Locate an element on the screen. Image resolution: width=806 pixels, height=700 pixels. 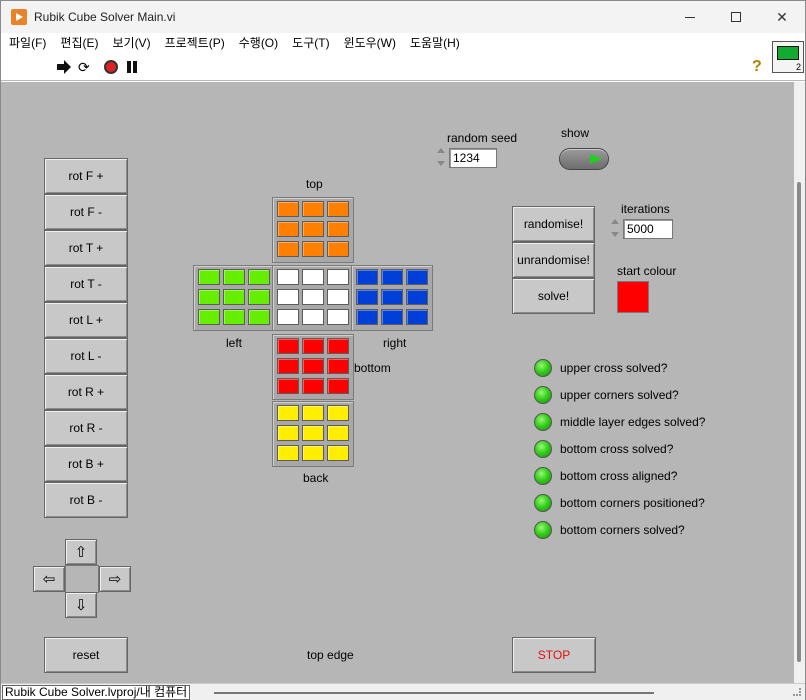
rotate-button: rot T - is located at coordinates (86, 284).